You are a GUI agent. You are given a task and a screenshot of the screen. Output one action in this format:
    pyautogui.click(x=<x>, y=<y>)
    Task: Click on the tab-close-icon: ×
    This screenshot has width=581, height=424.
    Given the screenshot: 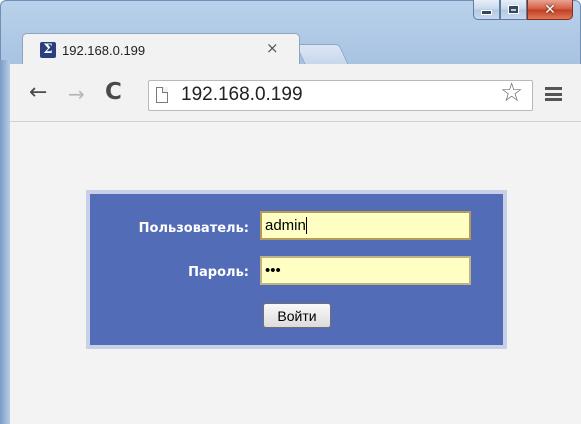 What is the action you would take?
    pyautogui.click(x=272, y=48)
    